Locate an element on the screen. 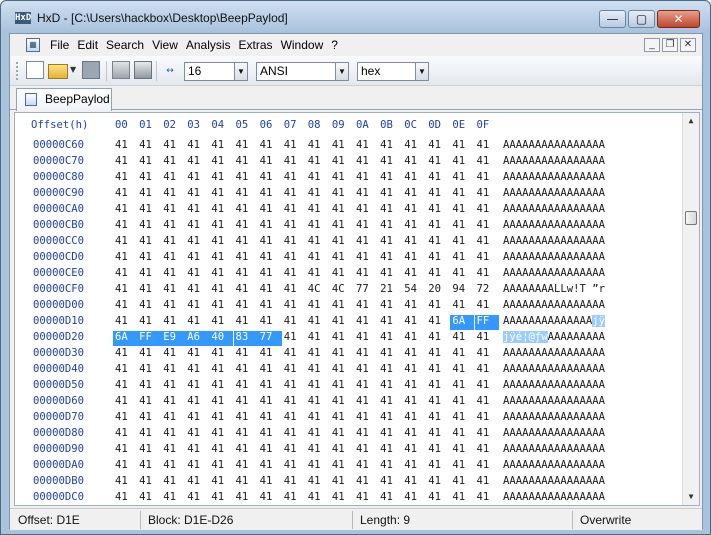 The height and width of the screenshot is (535, 711). mdi-minimize-button: _ is located at coordinates (652, 45).